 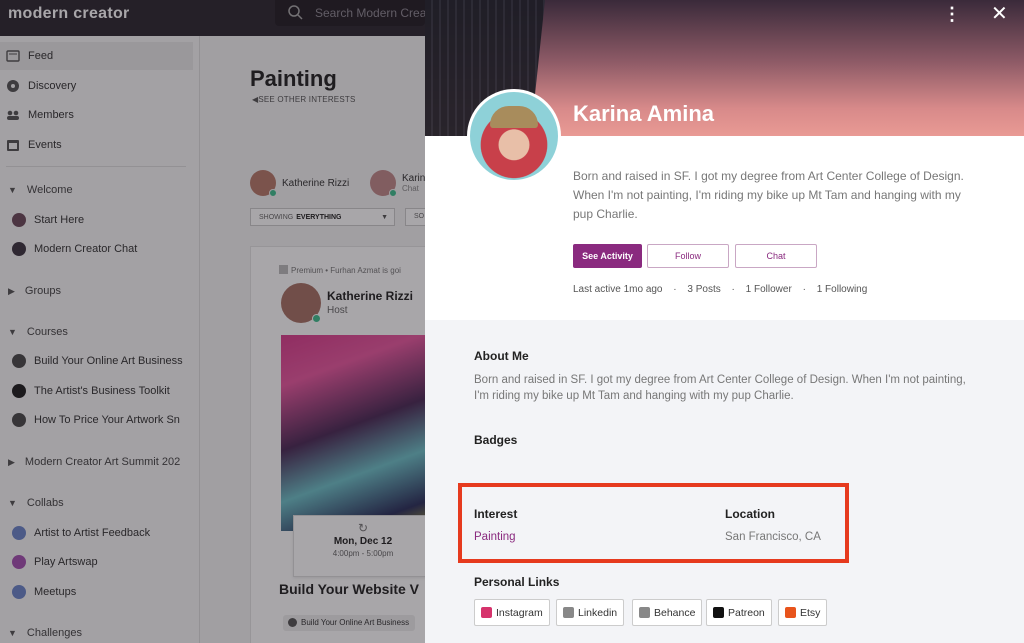 I want to click on profile-name: Karina Amina, so click(x=644, y=113).